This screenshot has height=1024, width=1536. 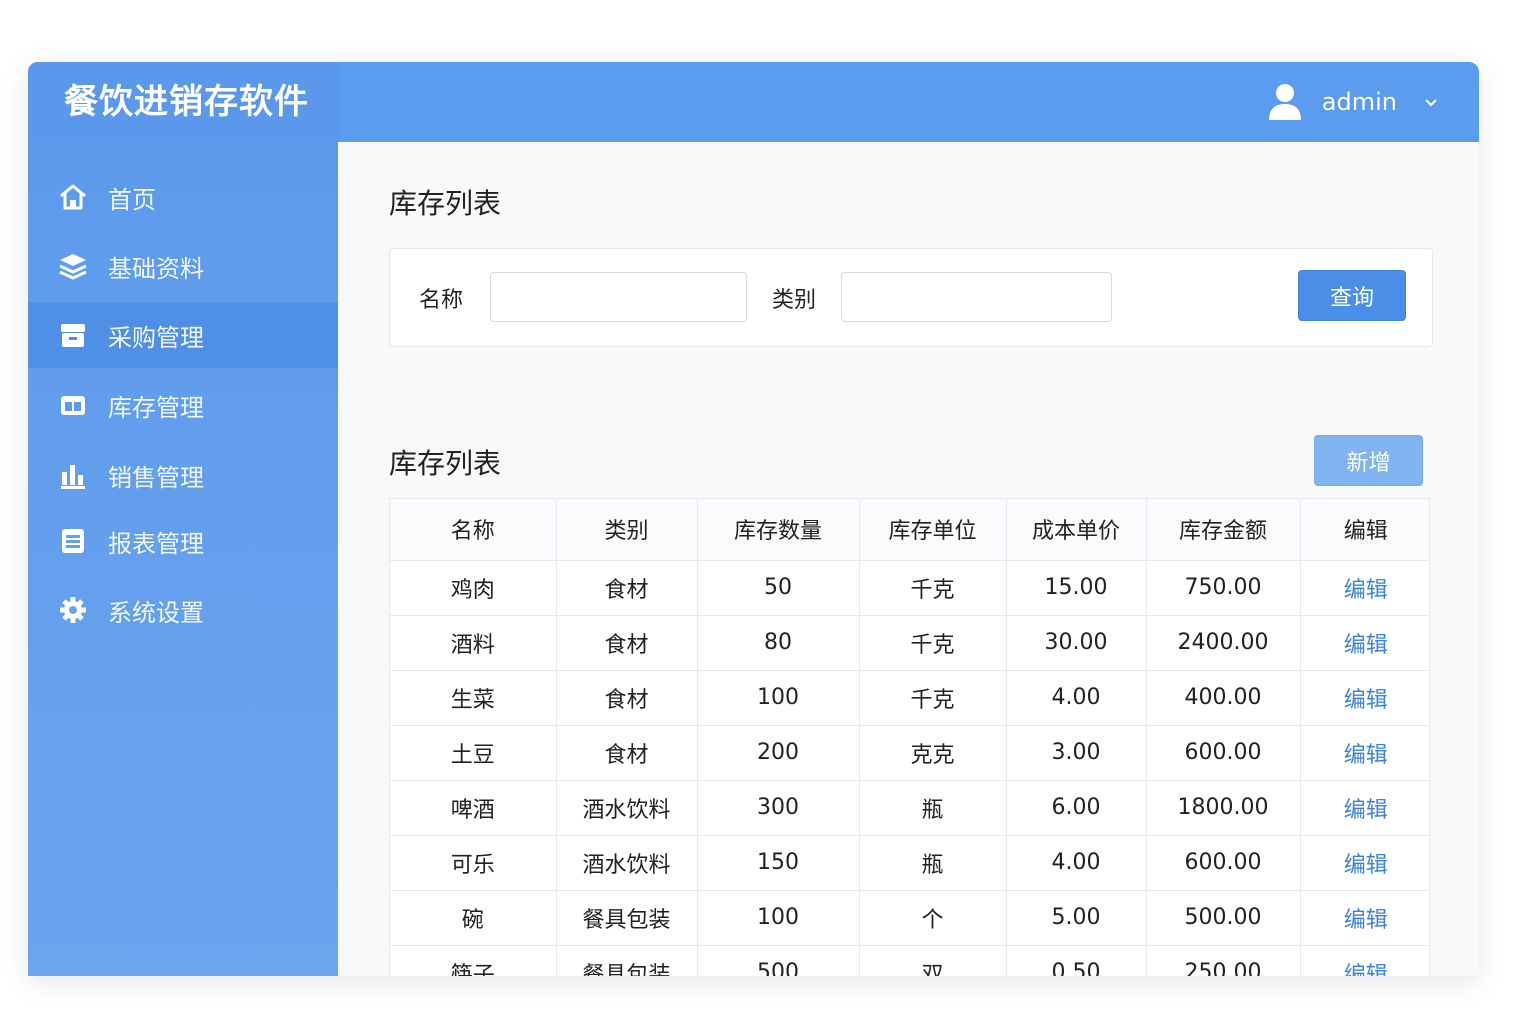 What do you see at coordinates (183, 197) in the screenshot?
I see `sidebar-item-home: 首页` at bounding box center [183, 197].